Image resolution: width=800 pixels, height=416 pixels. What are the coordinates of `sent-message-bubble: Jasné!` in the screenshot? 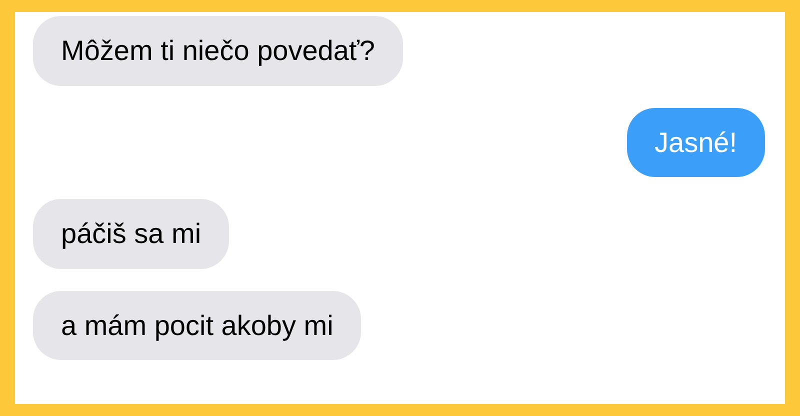 It's located at (695, 143).